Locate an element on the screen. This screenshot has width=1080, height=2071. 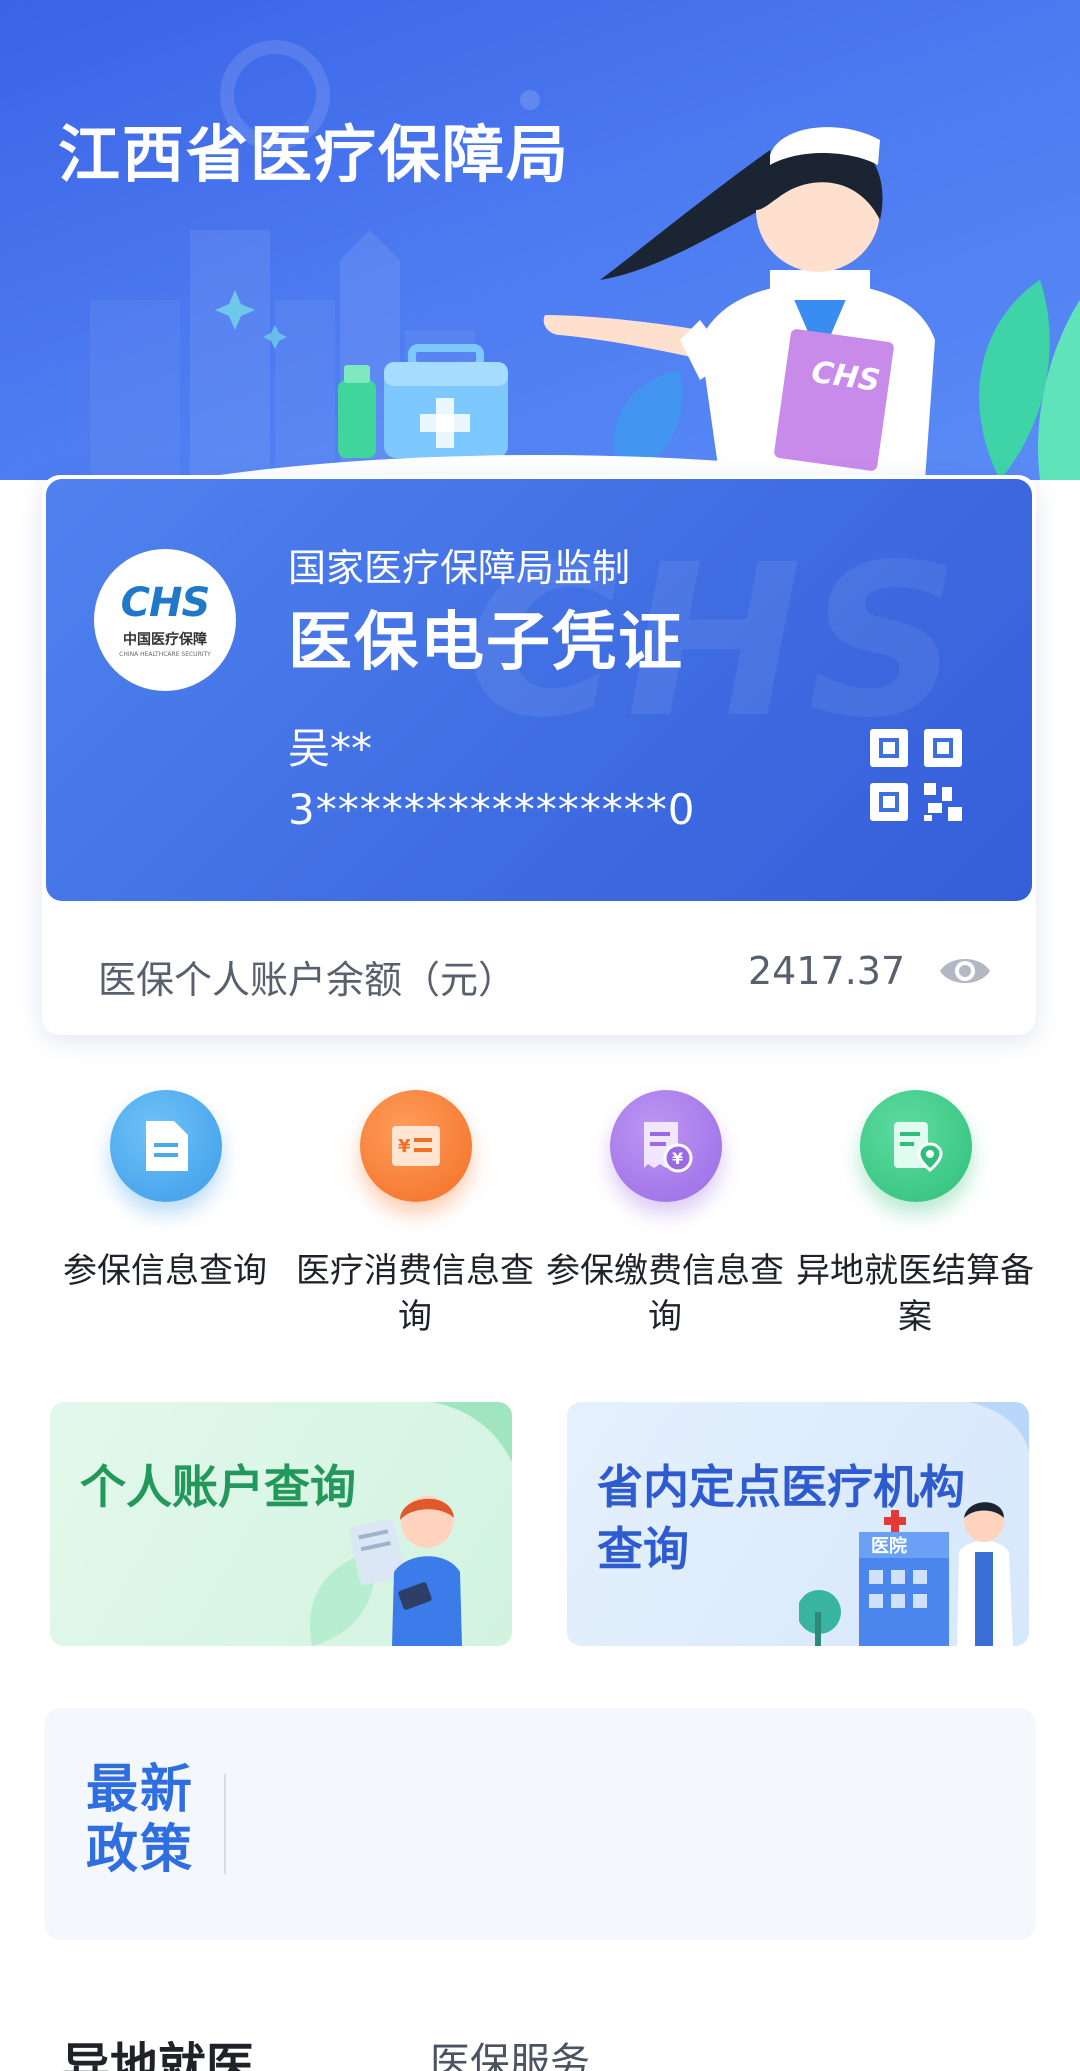
latest-policy-badge: 最新 政策 is located at coordinates (151, 1820).